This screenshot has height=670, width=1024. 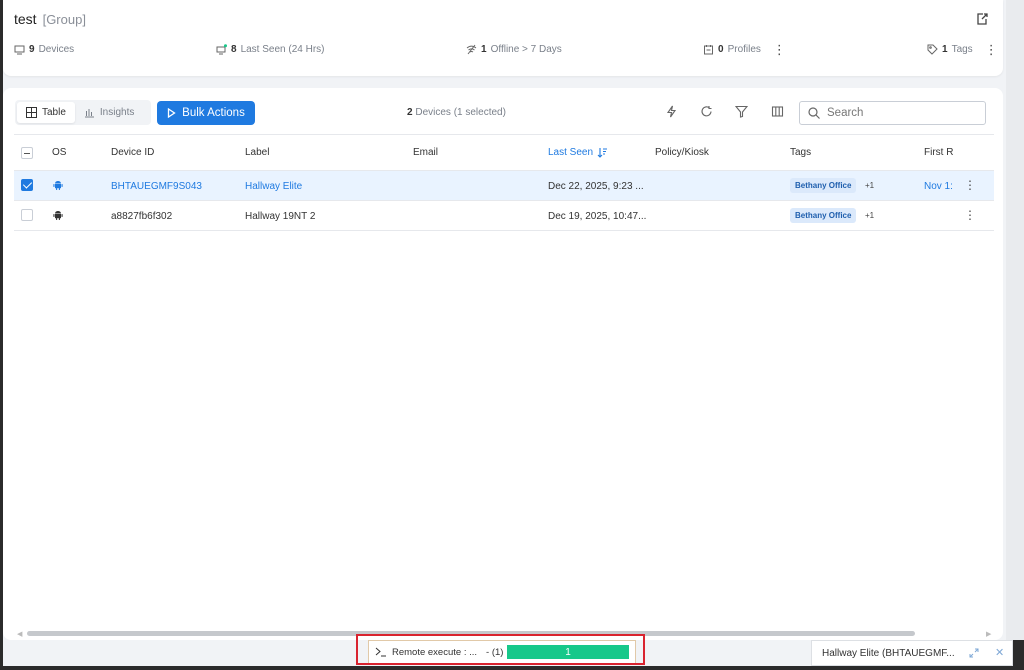 I want to click on refresh-icon, so click(x=706, y=111).